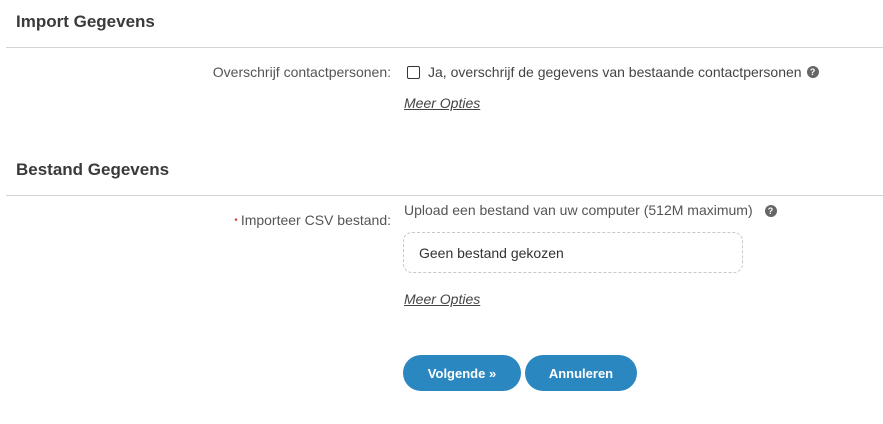 Image resolution: width=883 pixels, height=424 pixels. What do you see at coordinates (413, 72) in the screenshot?
I see `overwrite-contacts-checkbox` at bounding box center [413, 72].